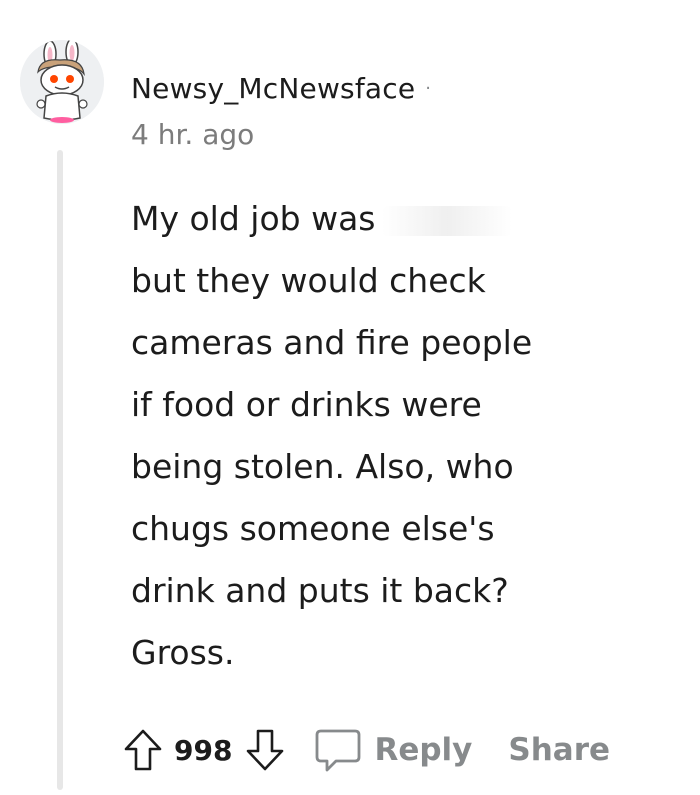  Describe the element at coordinates (273, 88) in the screenshot. I see `author-name: Newsy_McNewsface` at that location.